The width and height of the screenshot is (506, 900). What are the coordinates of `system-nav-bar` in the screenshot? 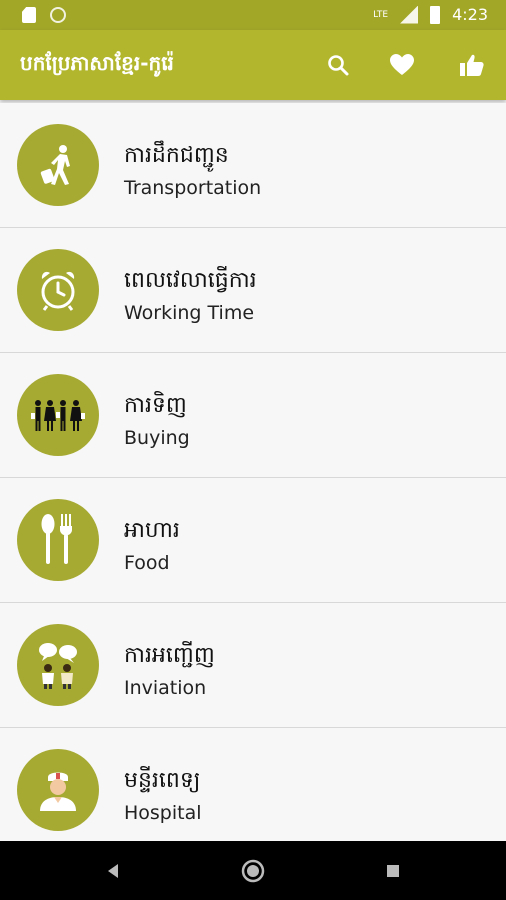 It's located at (253, 870).